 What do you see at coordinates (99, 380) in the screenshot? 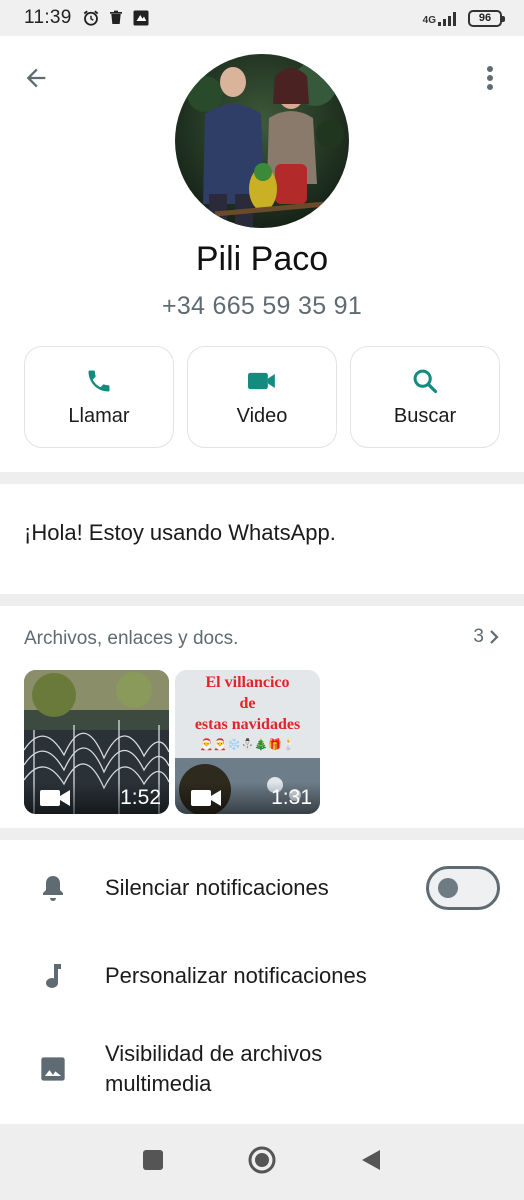
I see `phone-icon` at bounding box center [99, 380].